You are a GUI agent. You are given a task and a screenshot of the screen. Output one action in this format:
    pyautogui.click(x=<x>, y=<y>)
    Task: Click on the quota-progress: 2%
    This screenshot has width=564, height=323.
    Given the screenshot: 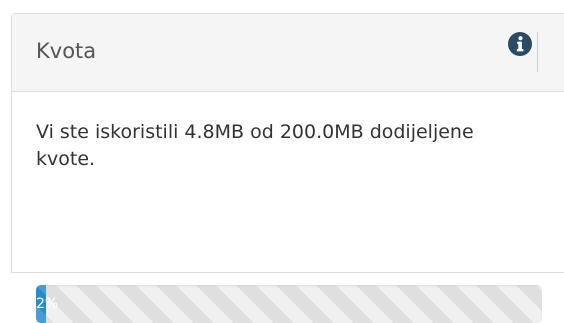 What is the action you would take?
    pyautogui.click(x=289, y=304)
    